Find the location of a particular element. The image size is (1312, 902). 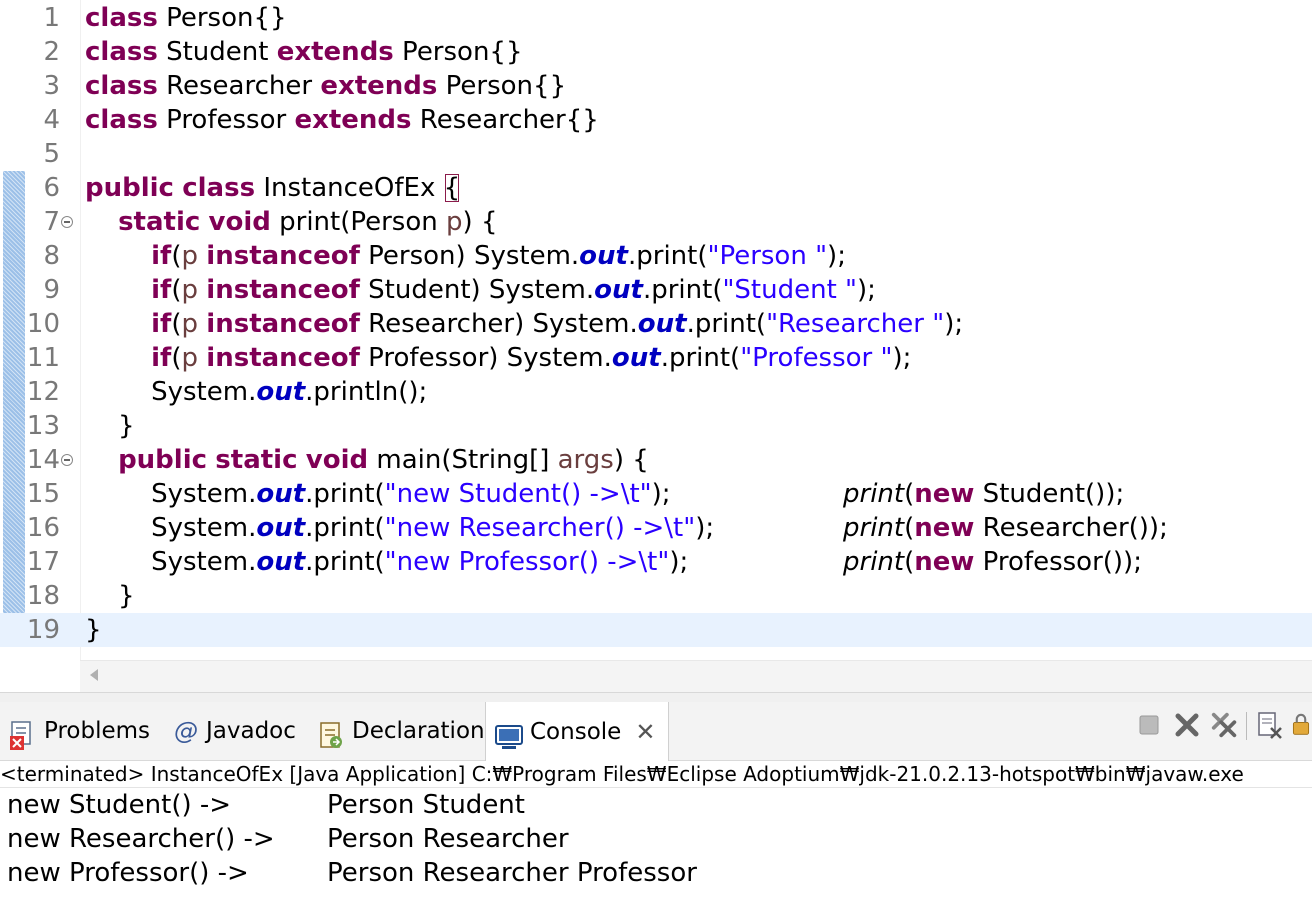

horizontal-scrollbar is located at coordinates (696, 676).